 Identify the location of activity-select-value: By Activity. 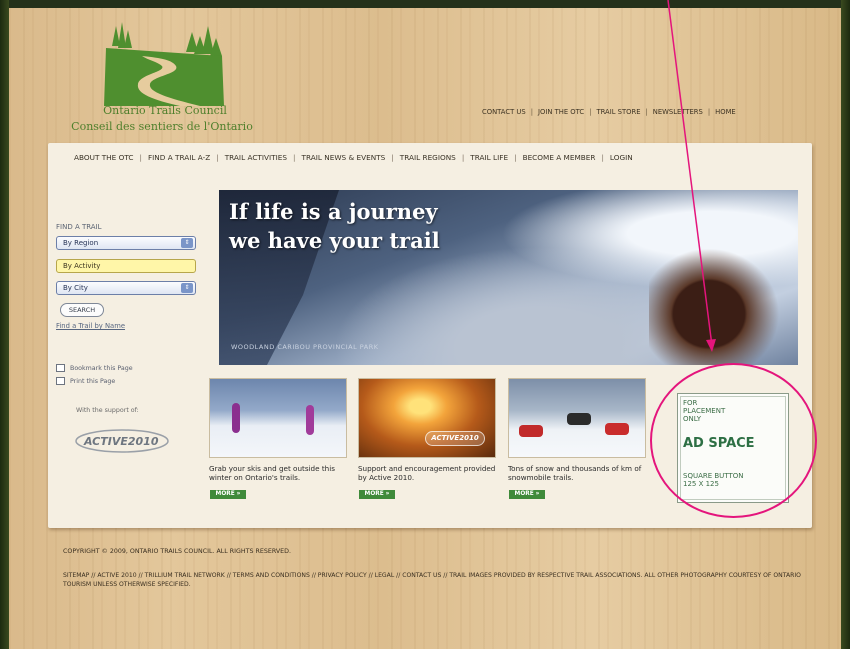
(82, 266).